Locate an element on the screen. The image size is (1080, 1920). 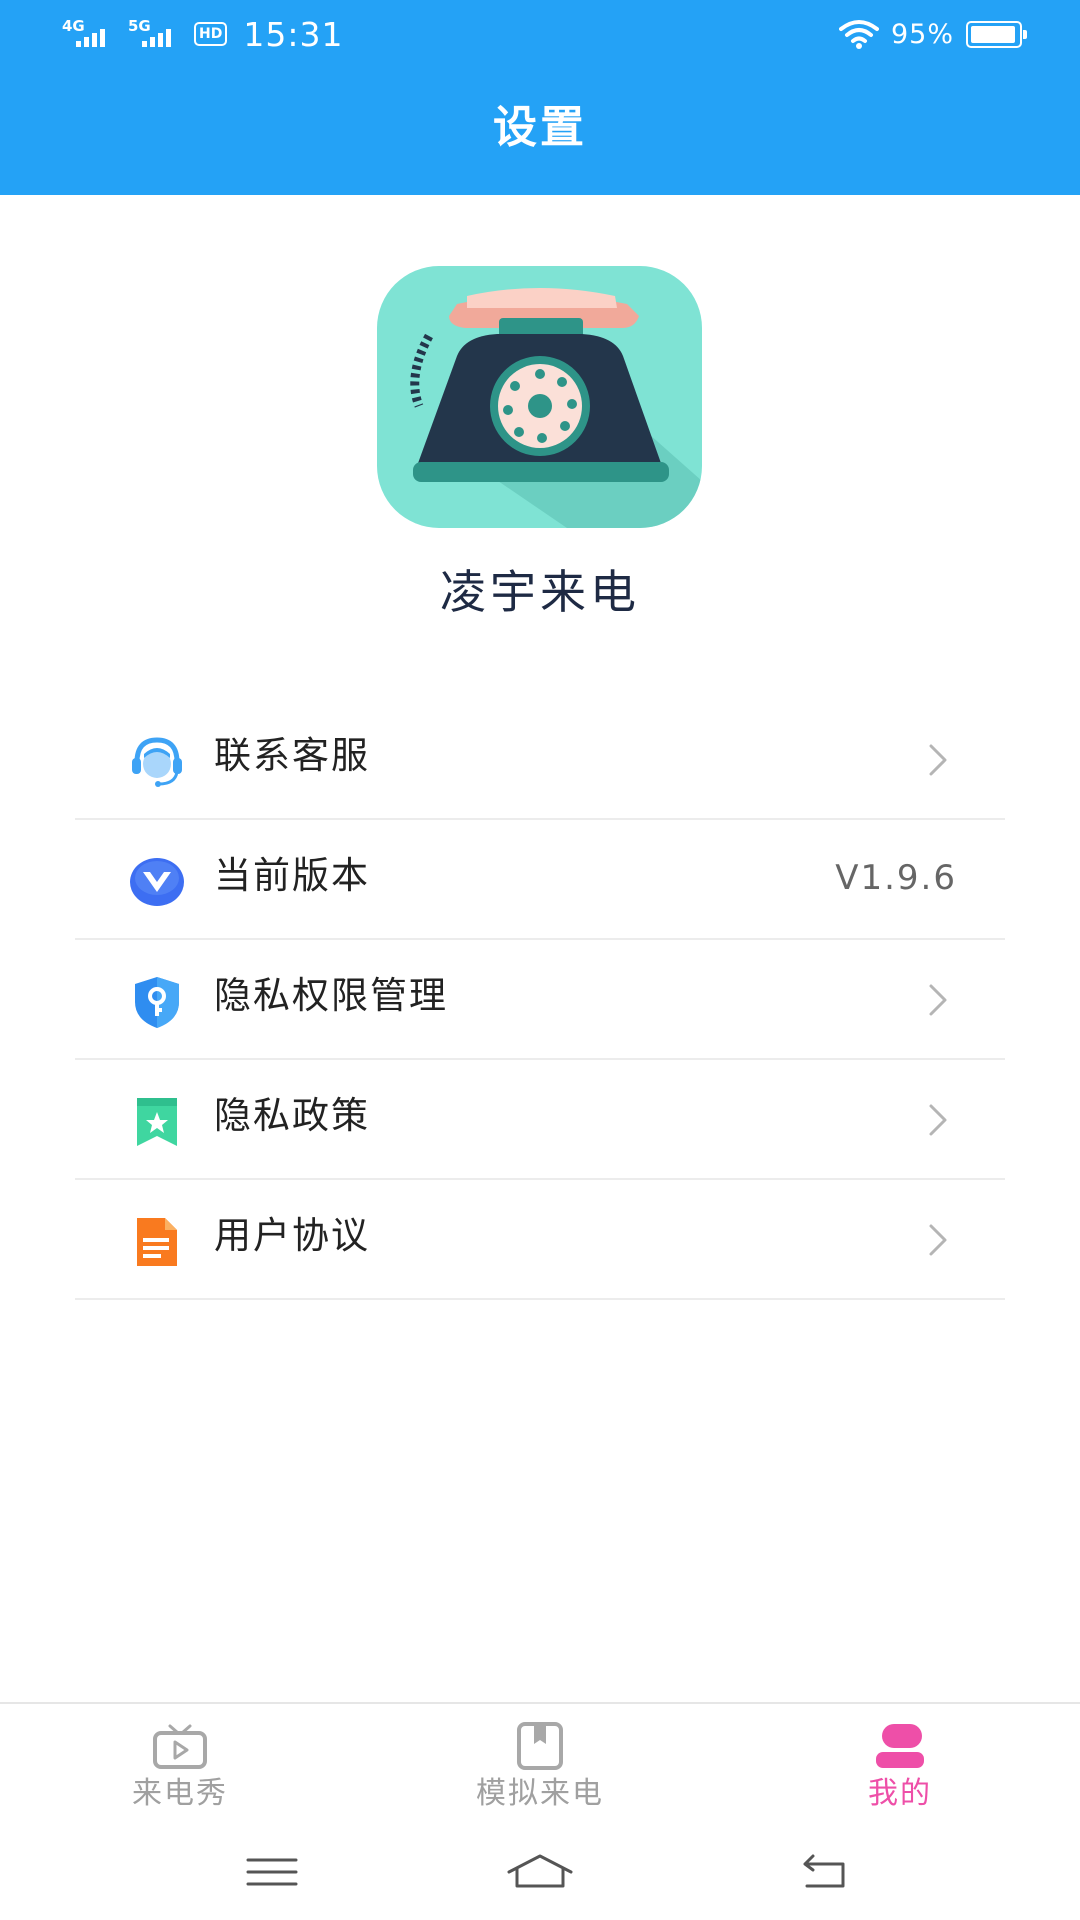
status-left: 4G 5G HD 15:31 is located at coordinates (202, 34).